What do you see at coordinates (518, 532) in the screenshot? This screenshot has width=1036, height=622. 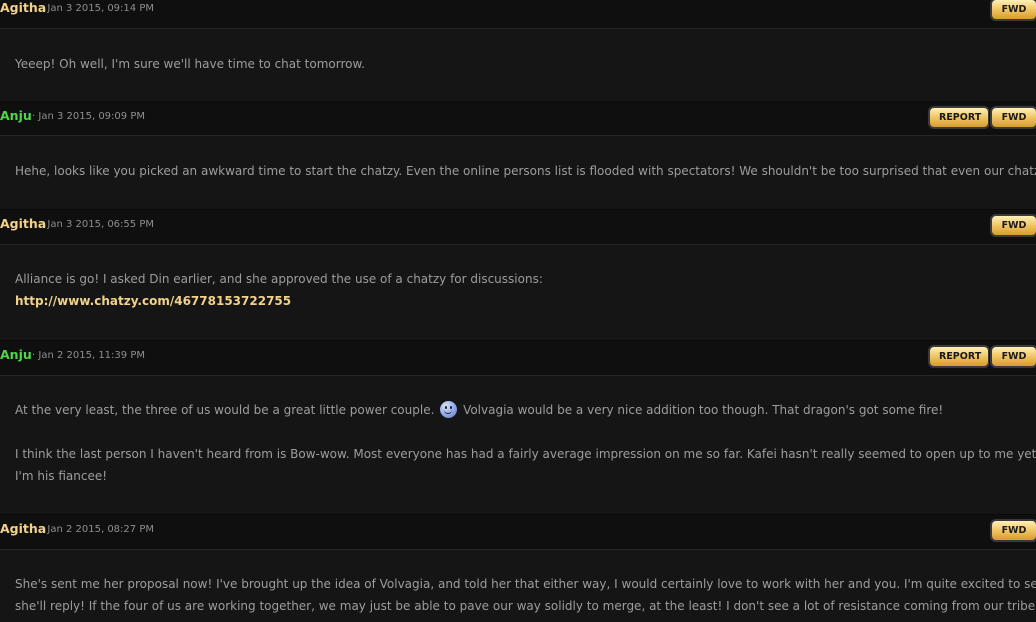 I see `message-header: Agitha · Jan 2 2015, 08:27 PM FWD` at bounding box center [518, 532].